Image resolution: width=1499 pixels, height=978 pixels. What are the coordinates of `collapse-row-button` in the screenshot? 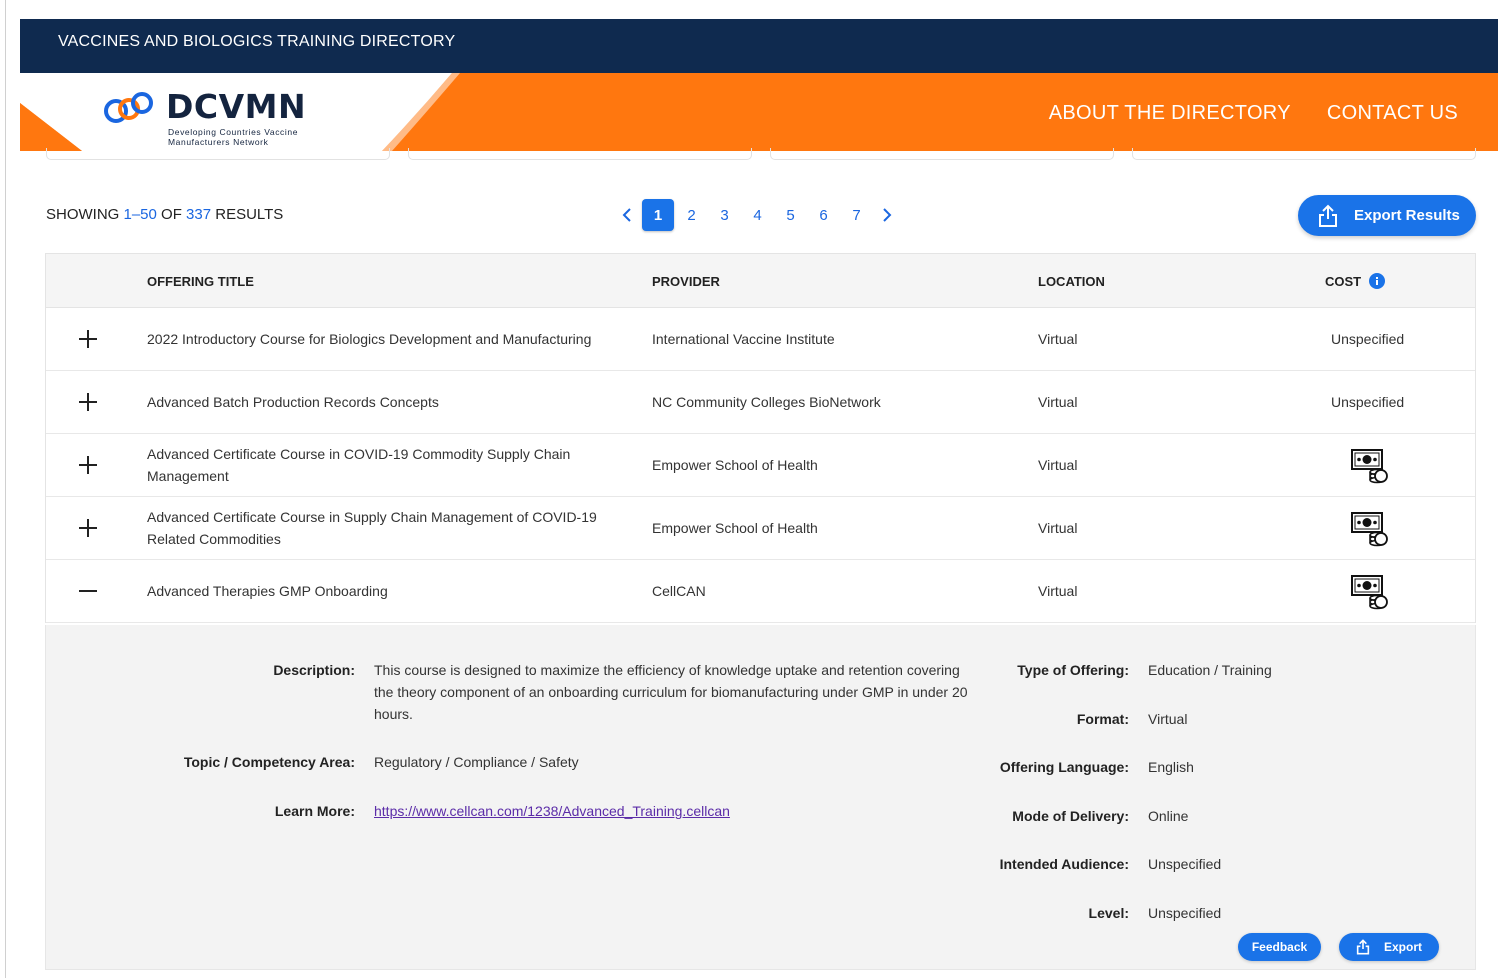 It's located at (88, 591).